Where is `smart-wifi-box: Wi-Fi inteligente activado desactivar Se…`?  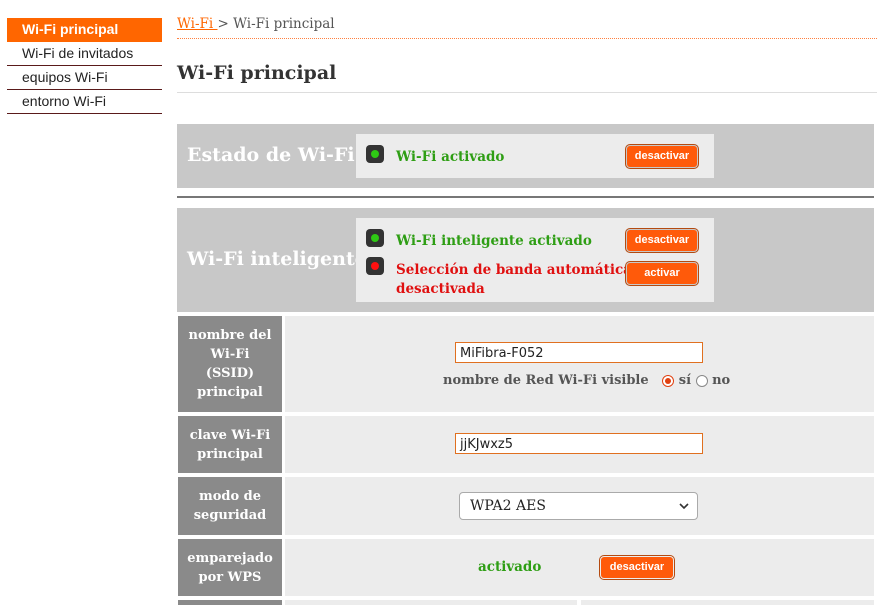
smart-wifi-box: Wi-Fi inteligente activado desactivar Se… is located at coordinates (535, 260).